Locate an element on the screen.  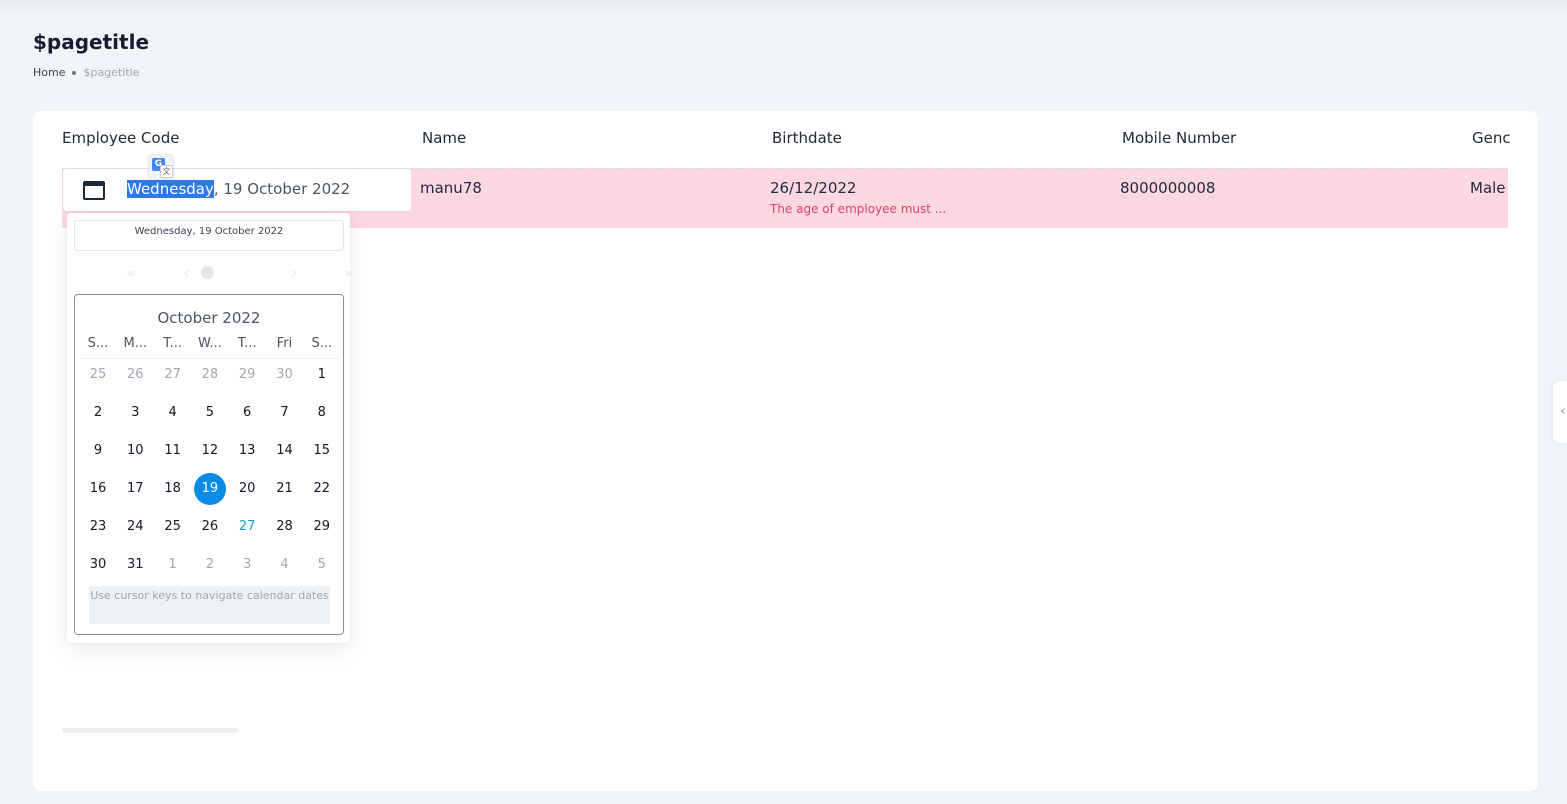
prev-month-icon: ‹ is located at coordinates (186, 272).